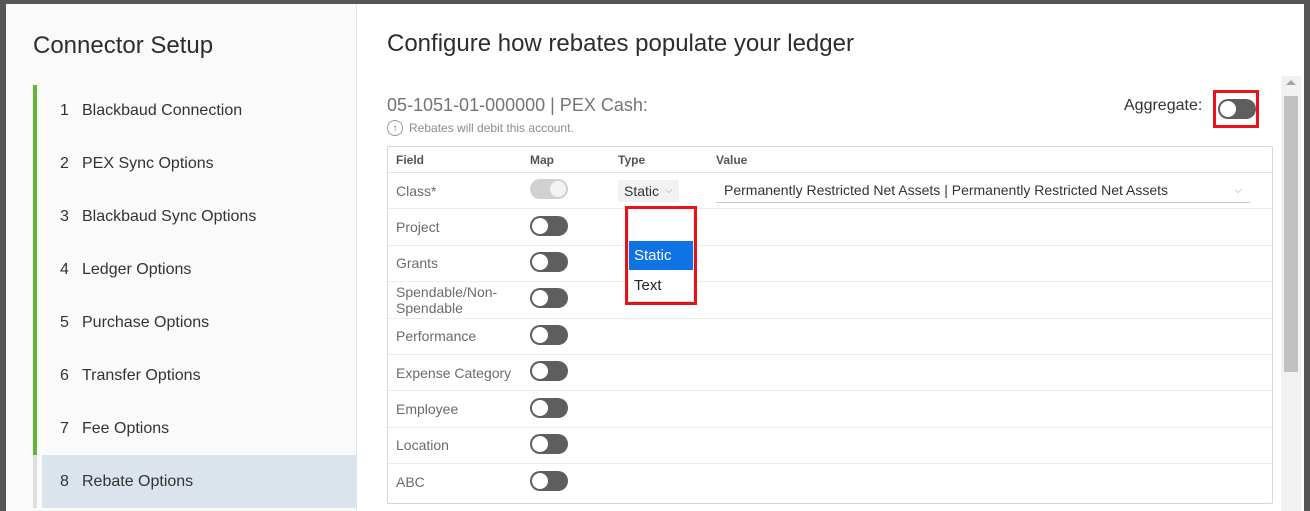 The width and height of the screenshot is (1310, 511). Describe the element at coordinates (195, 429) in the screenshot. I see `step-fee-options: 7 Fee Options` at that location.